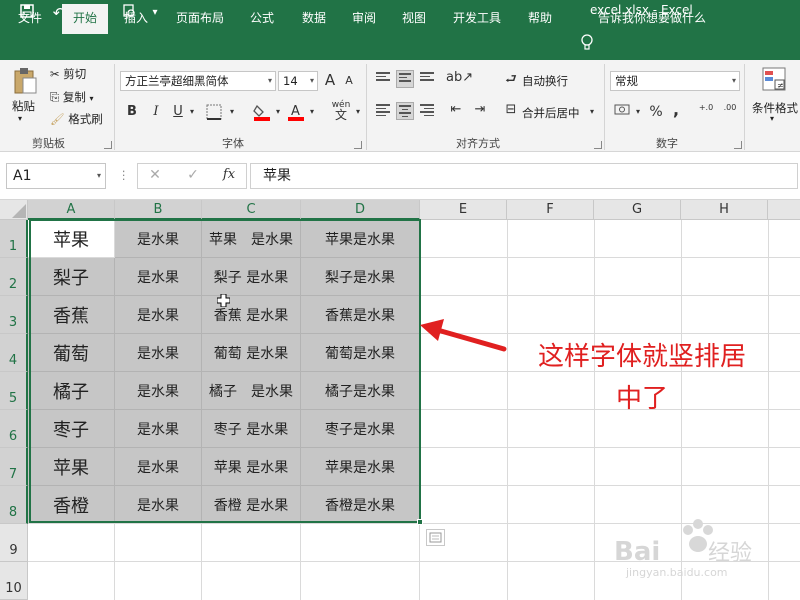 The height and width of the screenshot is (600, 800). What do you see at coordinates (383, 111) in the screenshot?
I see `align-left-icon` at bounding box center [383, 111].